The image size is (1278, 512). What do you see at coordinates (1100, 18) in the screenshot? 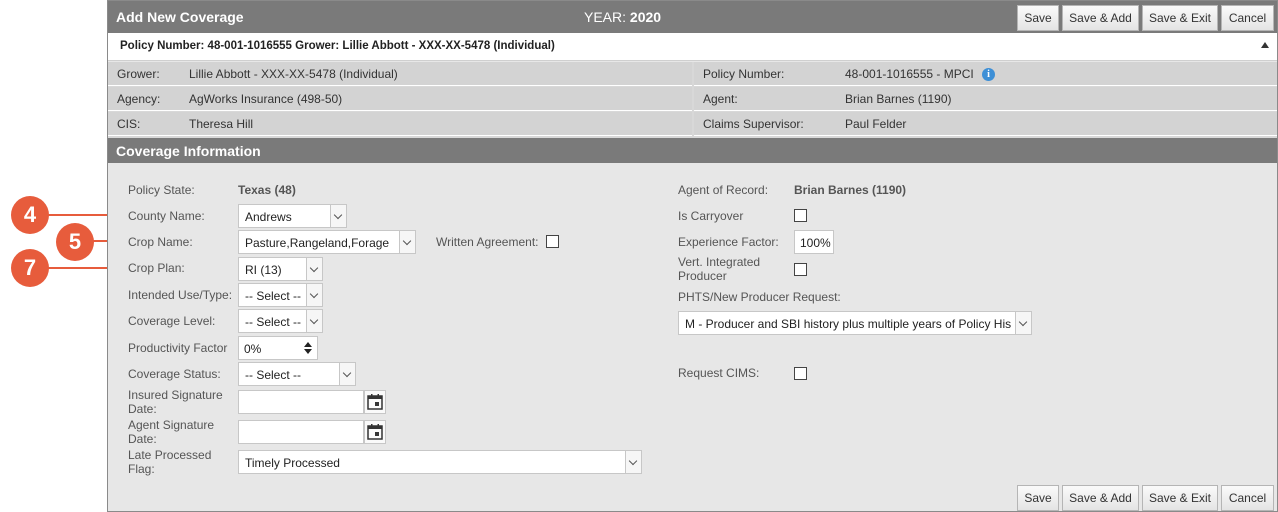
I see `save-add-button: Save & Add` at bounding box center [1100, 18].